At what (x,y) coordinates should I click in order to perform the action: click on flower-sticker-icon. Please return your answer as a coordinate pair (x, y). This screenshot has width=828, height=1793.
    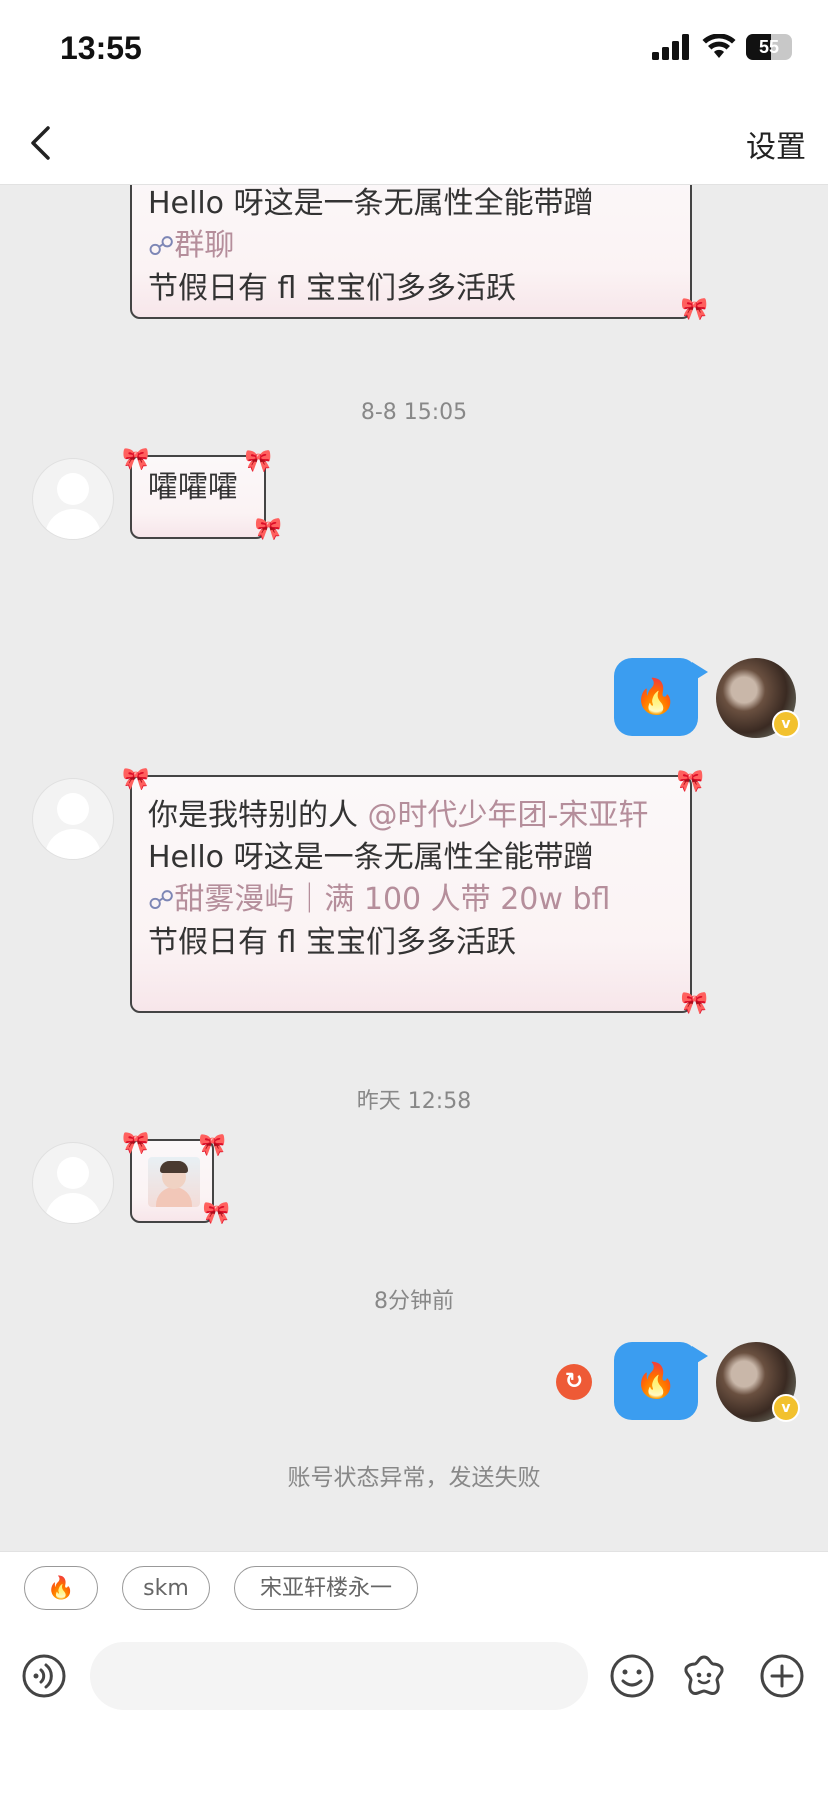
    Looking at the image, I should click on (704, 1676).